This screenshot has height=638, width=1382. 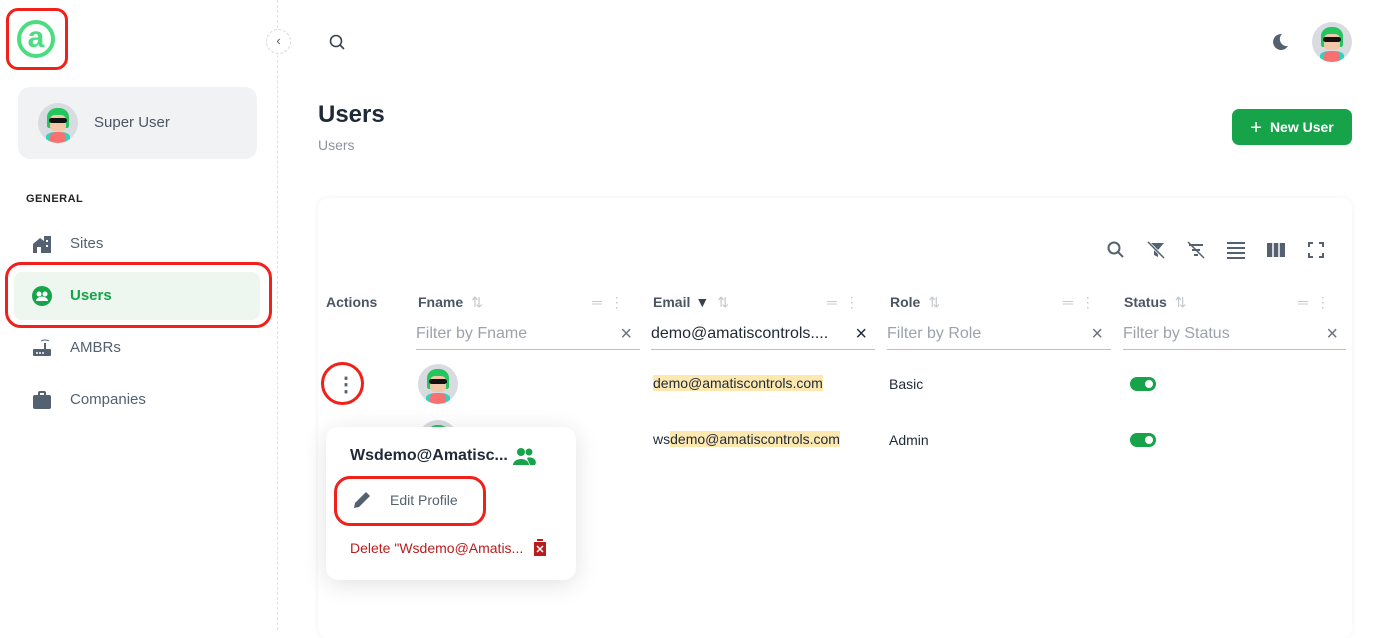 I want to click on router-icon, so click(x=42, y=347).